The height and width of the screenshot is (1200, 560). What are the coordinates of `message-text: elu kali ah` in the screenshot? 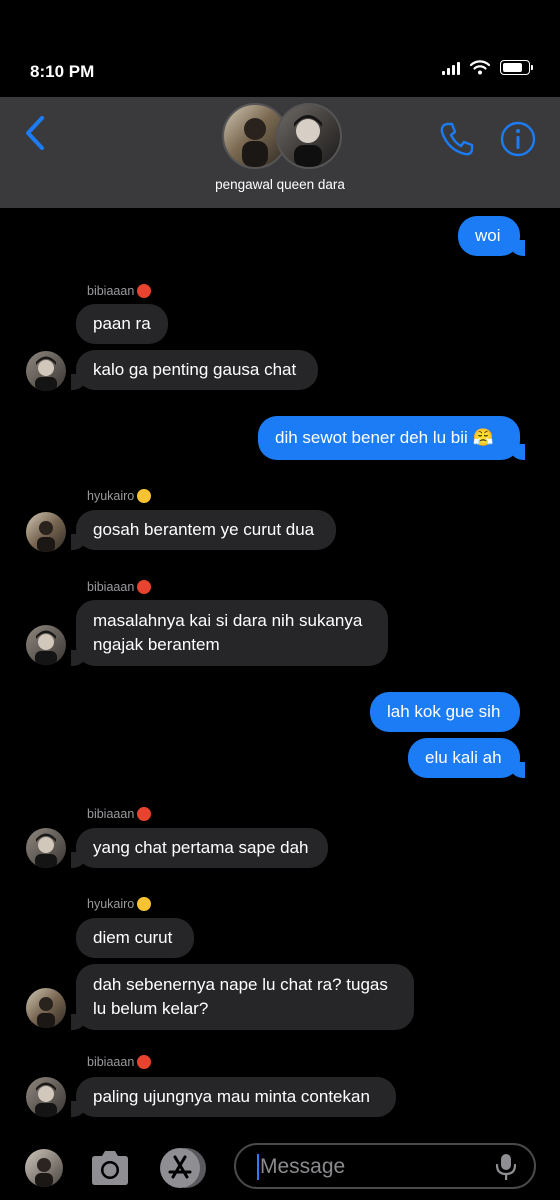 It's located at (463, 757).